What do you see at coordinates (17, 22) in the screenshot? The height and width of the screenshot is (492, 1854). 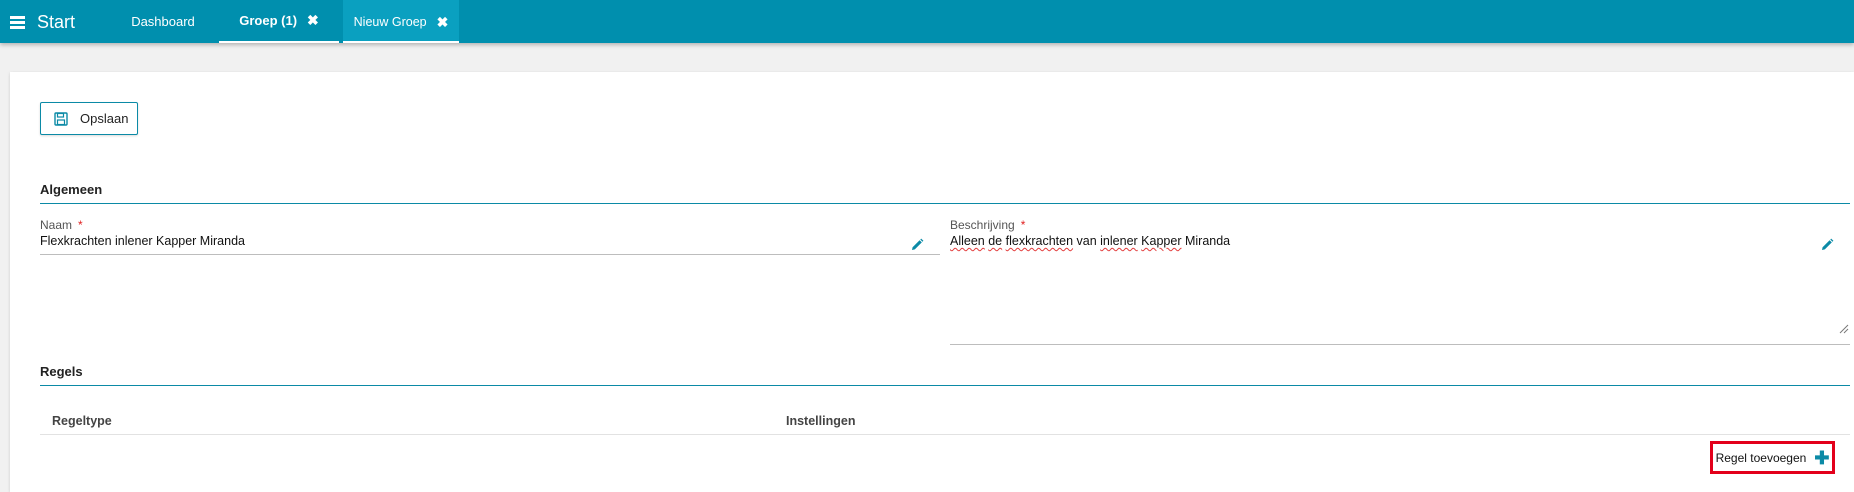 I see `hamburger-icon` at bounding box center [17, 22].